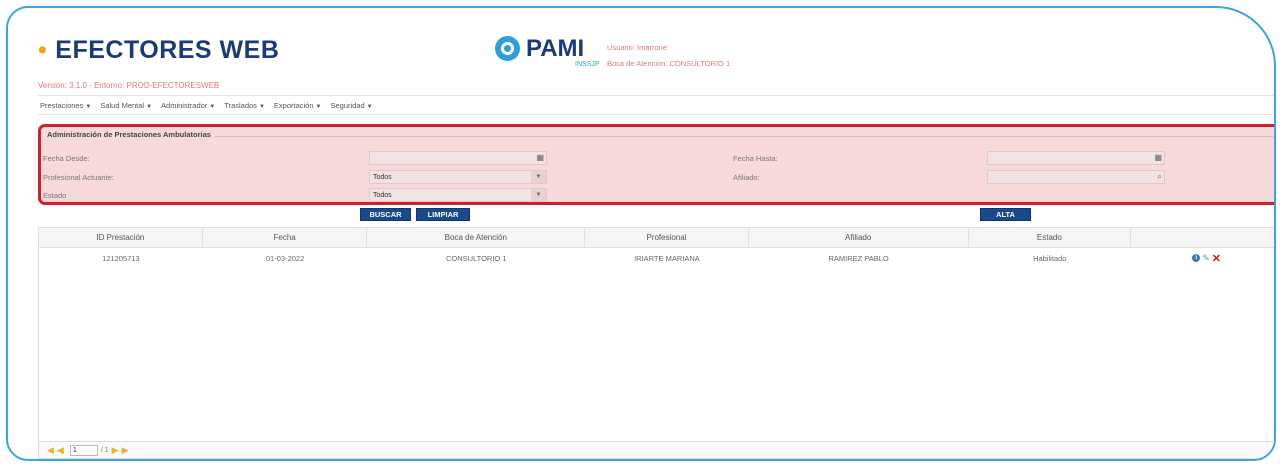  What do you see at coordinates (1076, 158) in the screenshot?
I see `fecha-hasta-input: ▦` at bounding box center [1076, 158].